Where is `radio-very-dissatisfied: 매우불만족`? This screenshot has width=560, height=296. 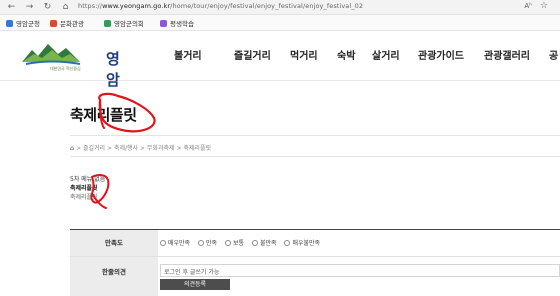 radio-very-dissatisfied: 매우불만족 is located at coordinates (302, 242).